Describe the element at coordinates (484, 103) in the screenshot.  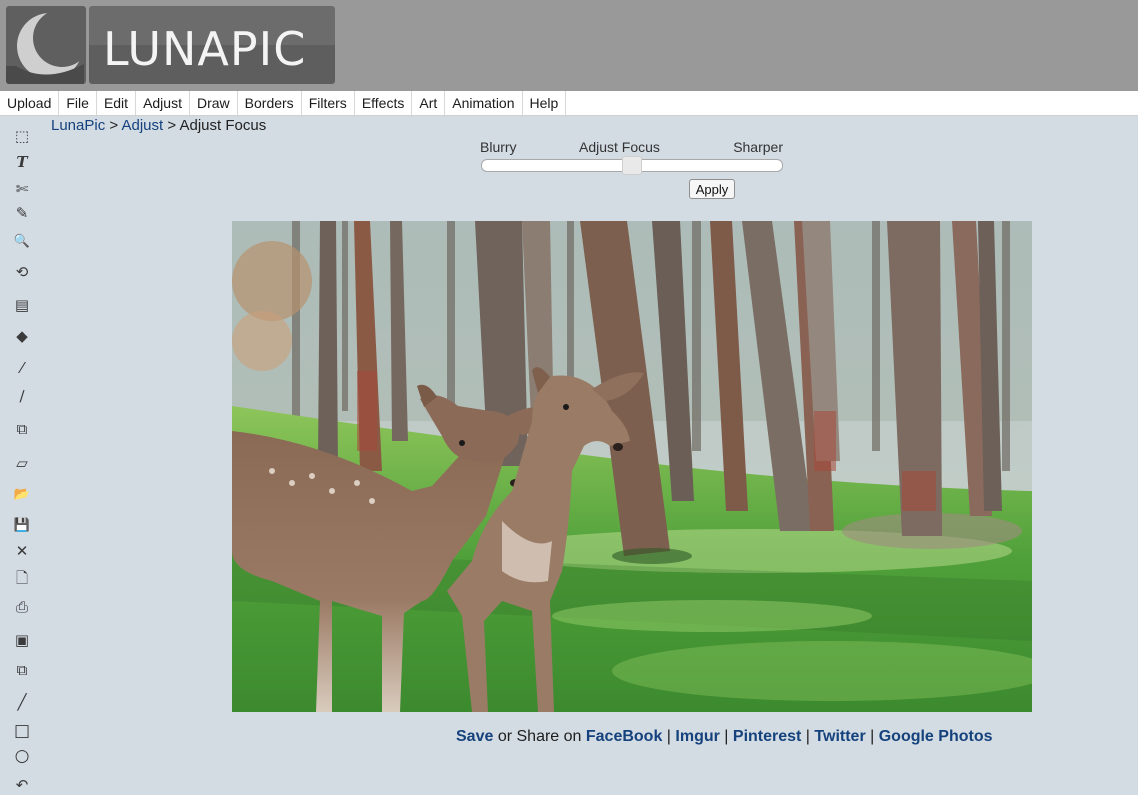
I see `menu-animation: Animation` at that location.